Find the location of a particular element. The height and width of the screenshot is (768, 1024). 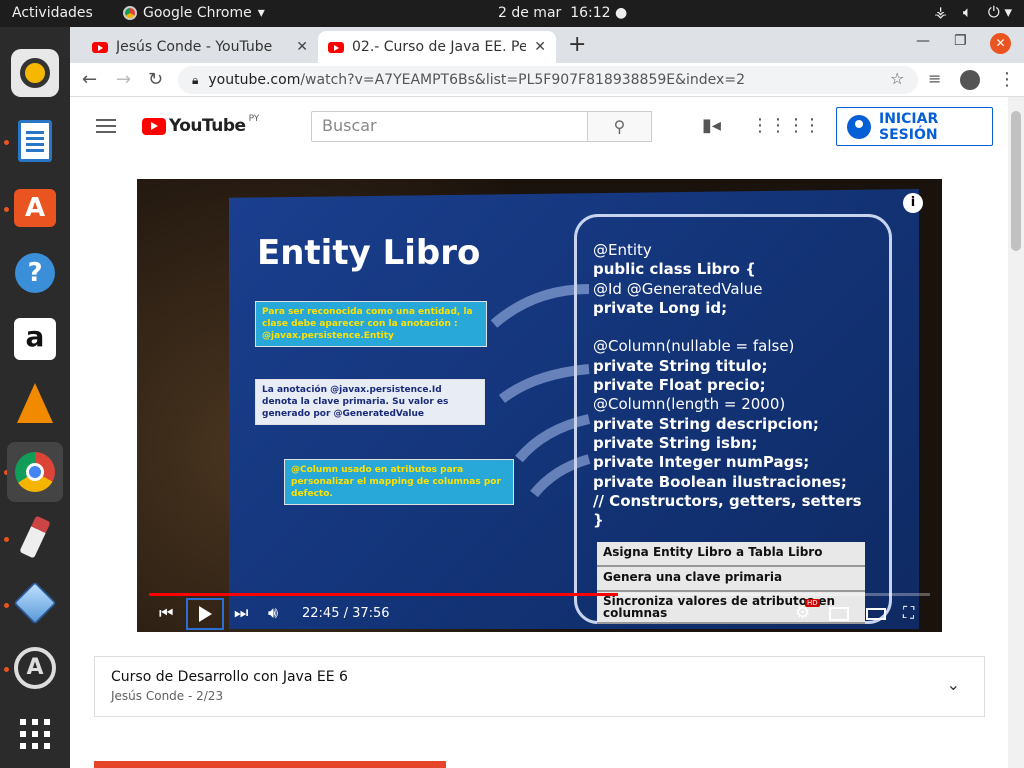

bookmark-star-icon: ☆ is located at coordinates (897, 78).